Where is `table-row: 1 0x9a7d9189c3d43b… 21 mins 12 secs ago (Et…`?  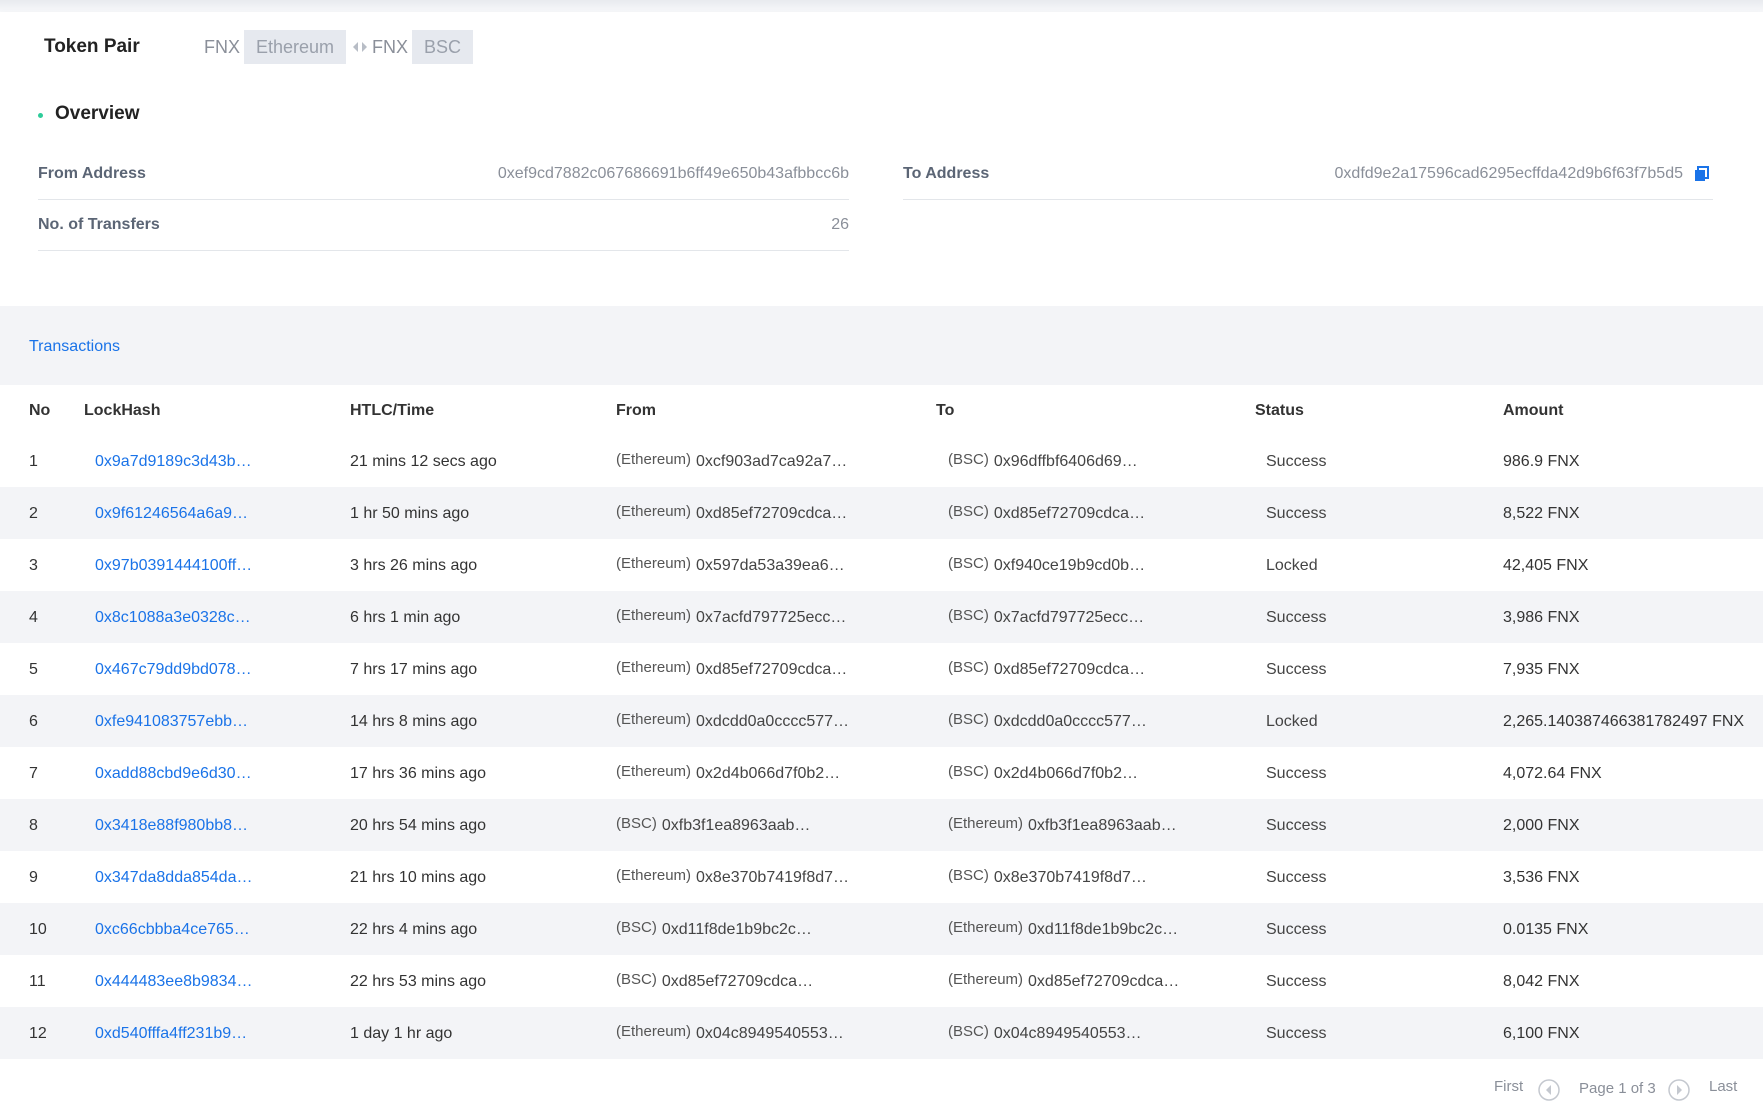 table-row: 1 0x9a7d9189c3d43b… 21 mins 12 secs ago (Et… is located at coordinates (881, 461).